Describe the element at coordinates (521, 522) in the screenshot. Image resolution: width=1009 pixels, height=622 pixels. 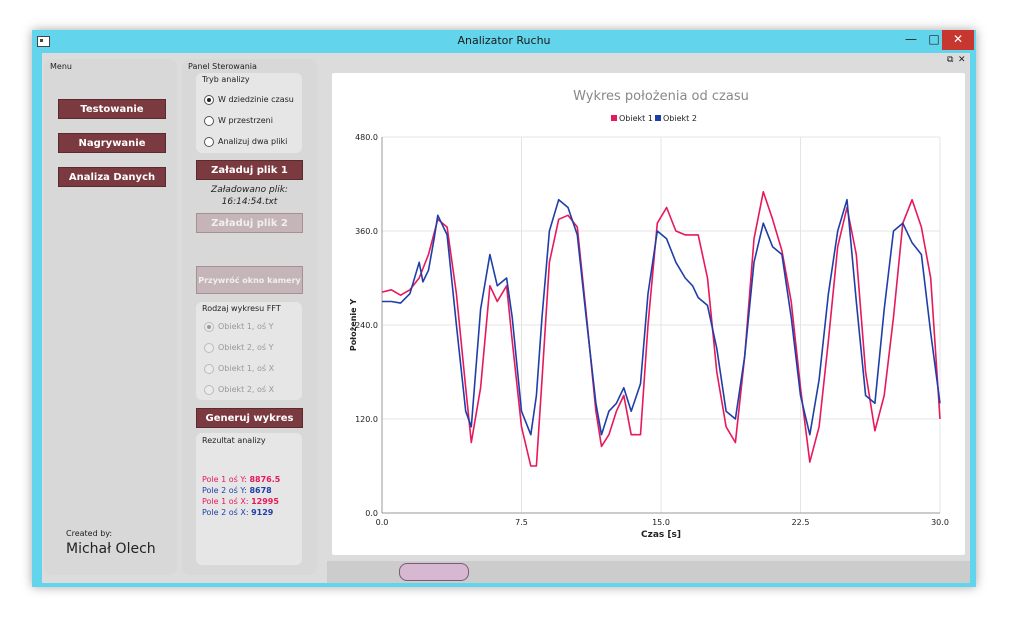
I see `x-tick-label: 7.5` at that location.